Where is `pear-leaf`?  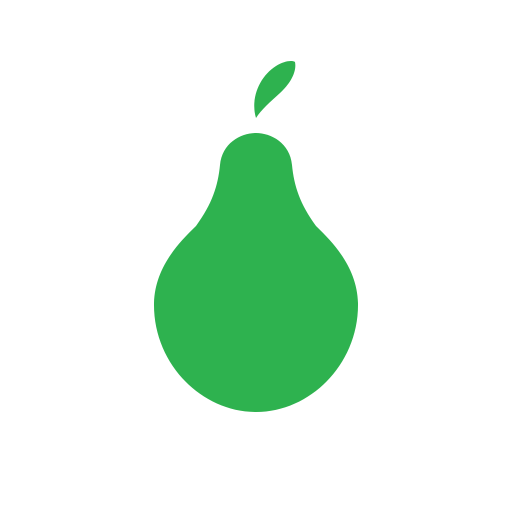
pear-leaf is located at coordinates (275, 89).